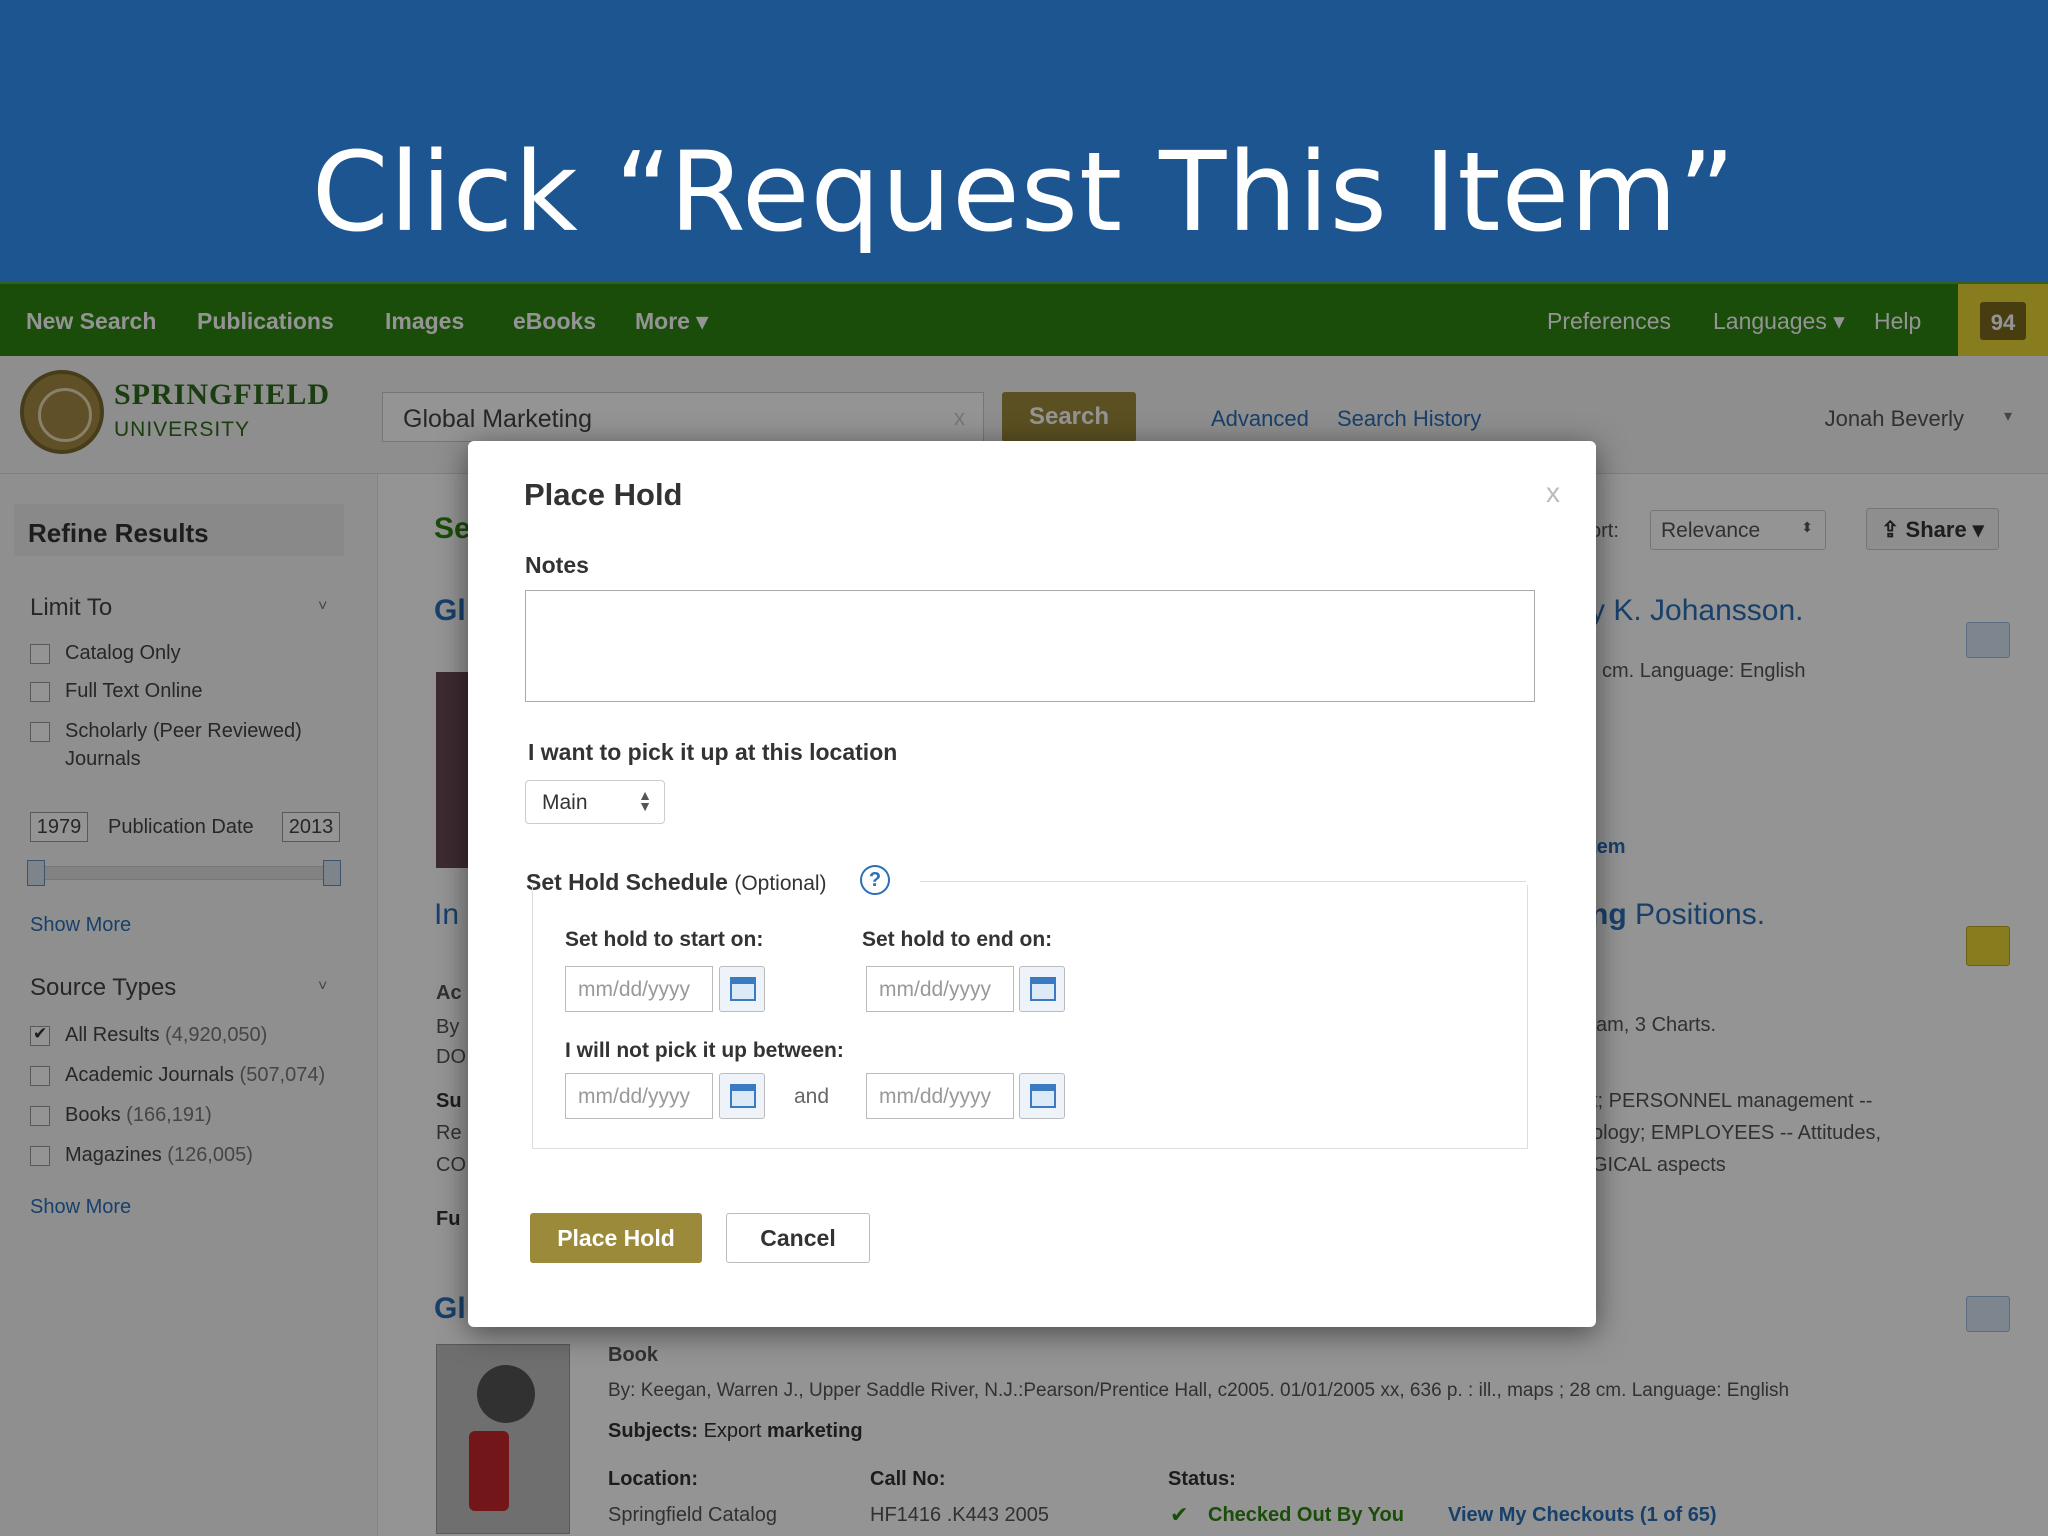  I want to click on notes-label: Notes, so click(557, 565).